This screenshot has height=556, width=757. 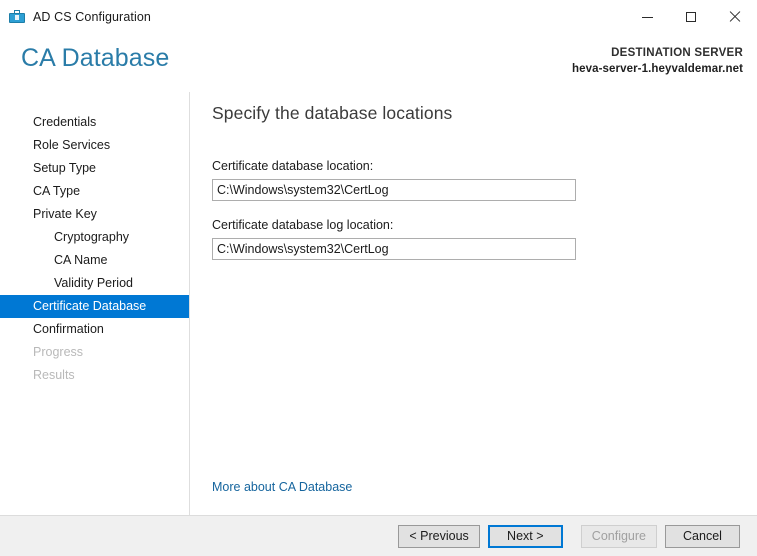 I want to click on certificate-database-log-location-group: Certificate database log location:, so click(x=394, y=239).